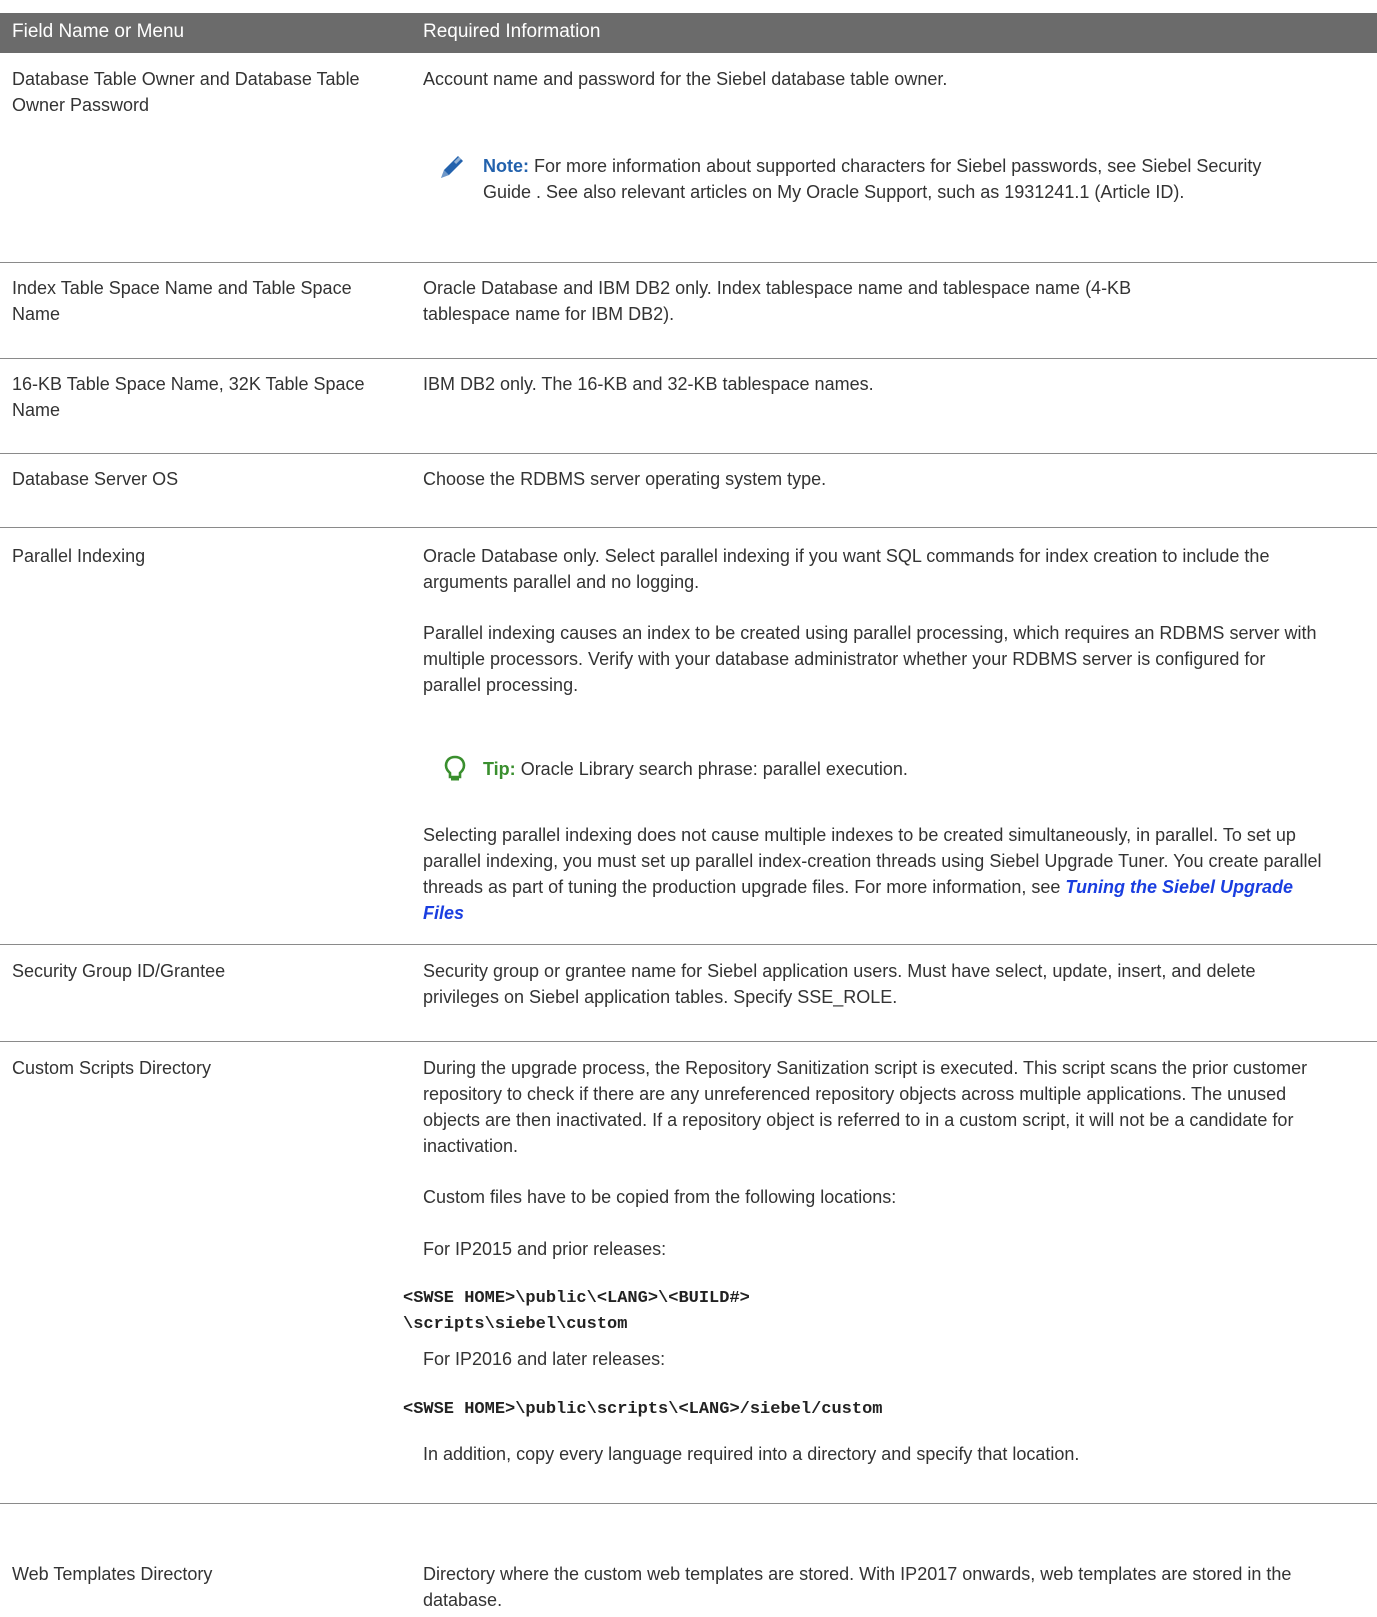 This screenshot has height=1617, width=1377. What do you see at coordinates (544, 1359) in the screenshot?
I see `required-info: For IP2016 and later releases:` at bounding box center [544, 1359].